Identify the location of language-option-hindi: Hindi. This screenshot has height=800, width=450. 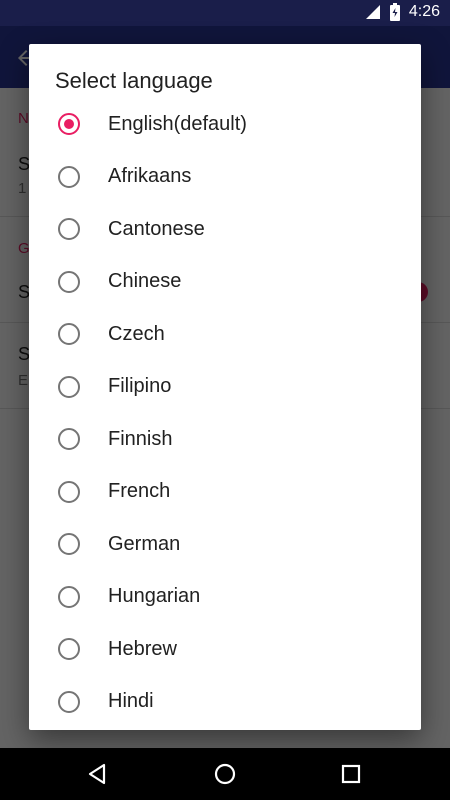
(225, 702).